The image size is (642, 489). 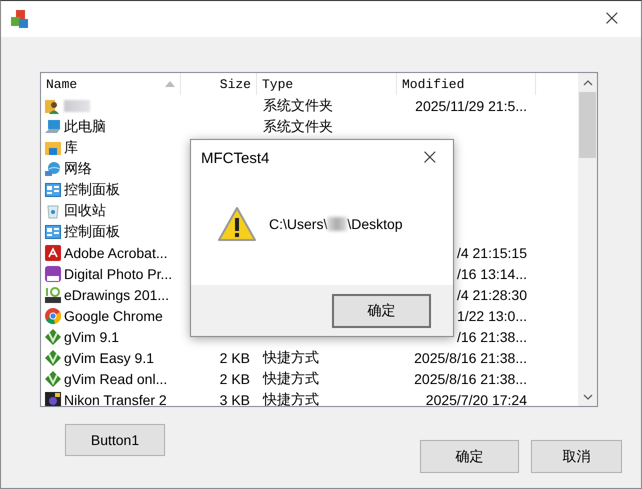 What do you see at coordinates (491, 252) in the screenshot?
I see `file-modified: /4 21:15:15` at bounding box center [491, 252].